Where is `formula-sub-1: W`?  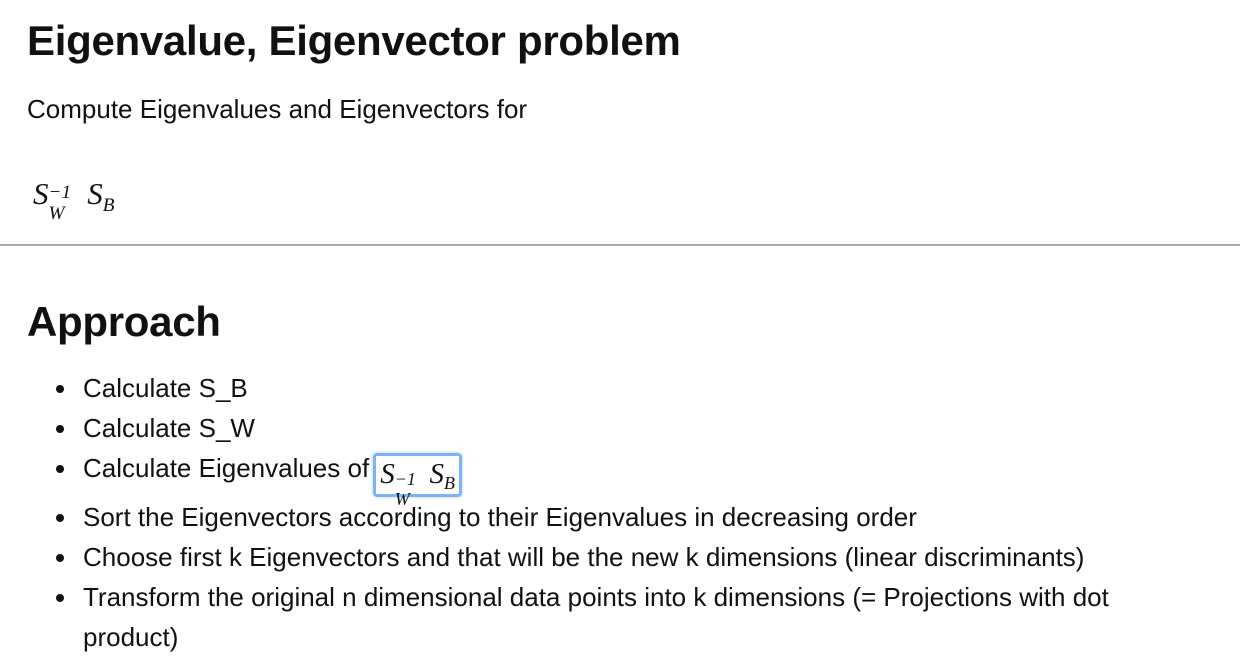 formula-sub-1: W is located at coordinates (56, 214).